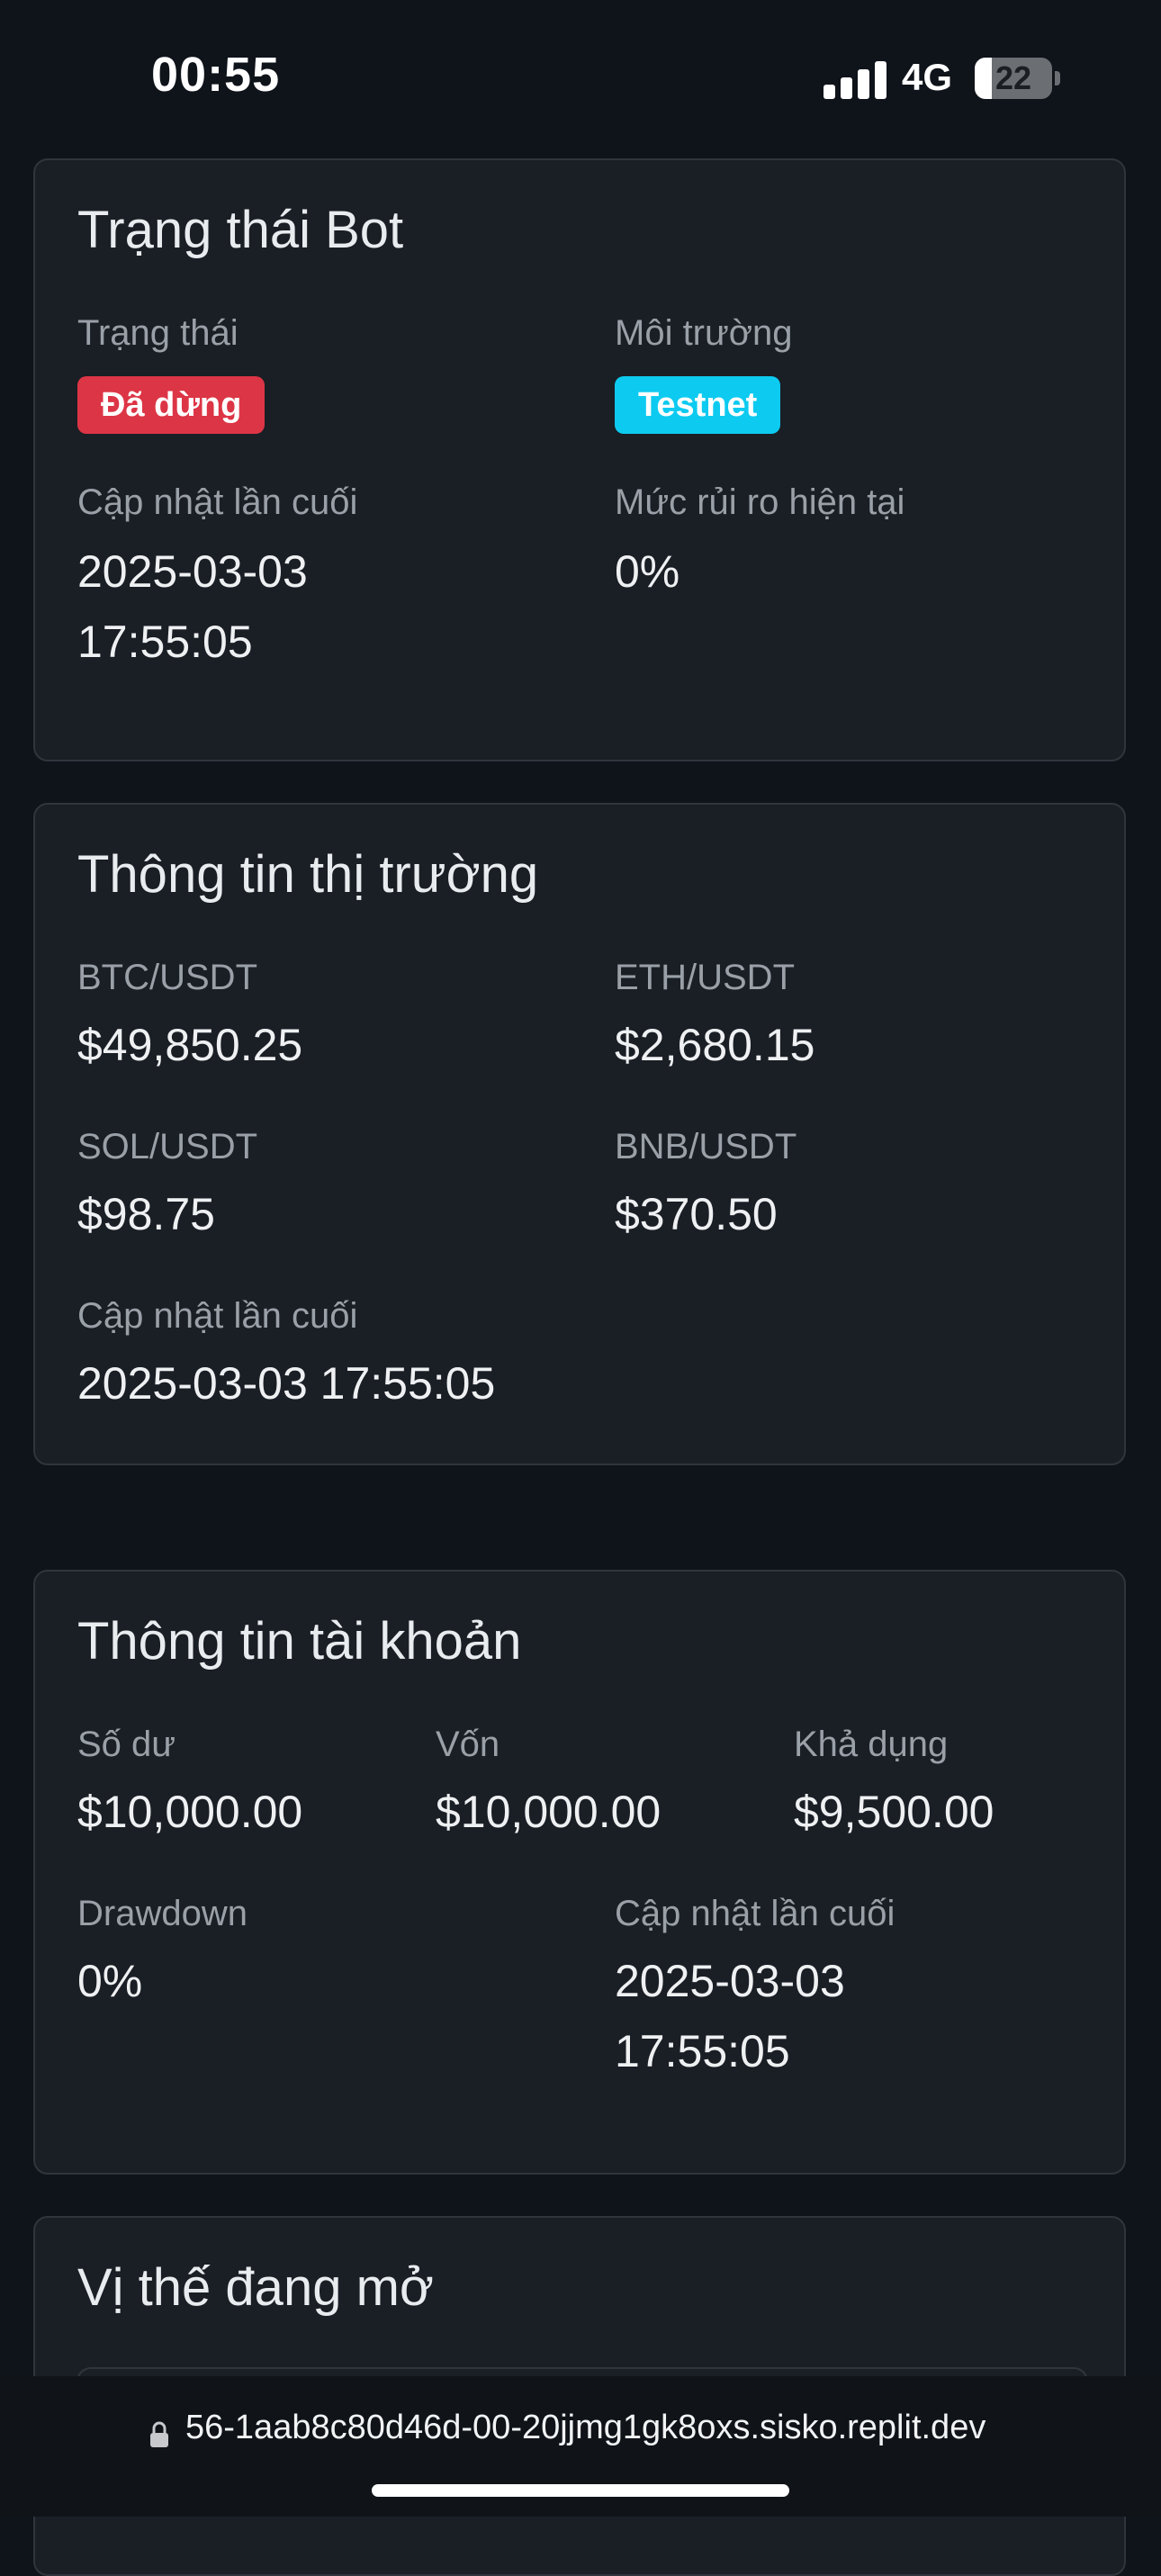 This screenshot has height=2576, width=1161. Describe the element at coordinates (580, 76) in the screenshot. I see `status-bar: 00:55 4G 22` at that location.